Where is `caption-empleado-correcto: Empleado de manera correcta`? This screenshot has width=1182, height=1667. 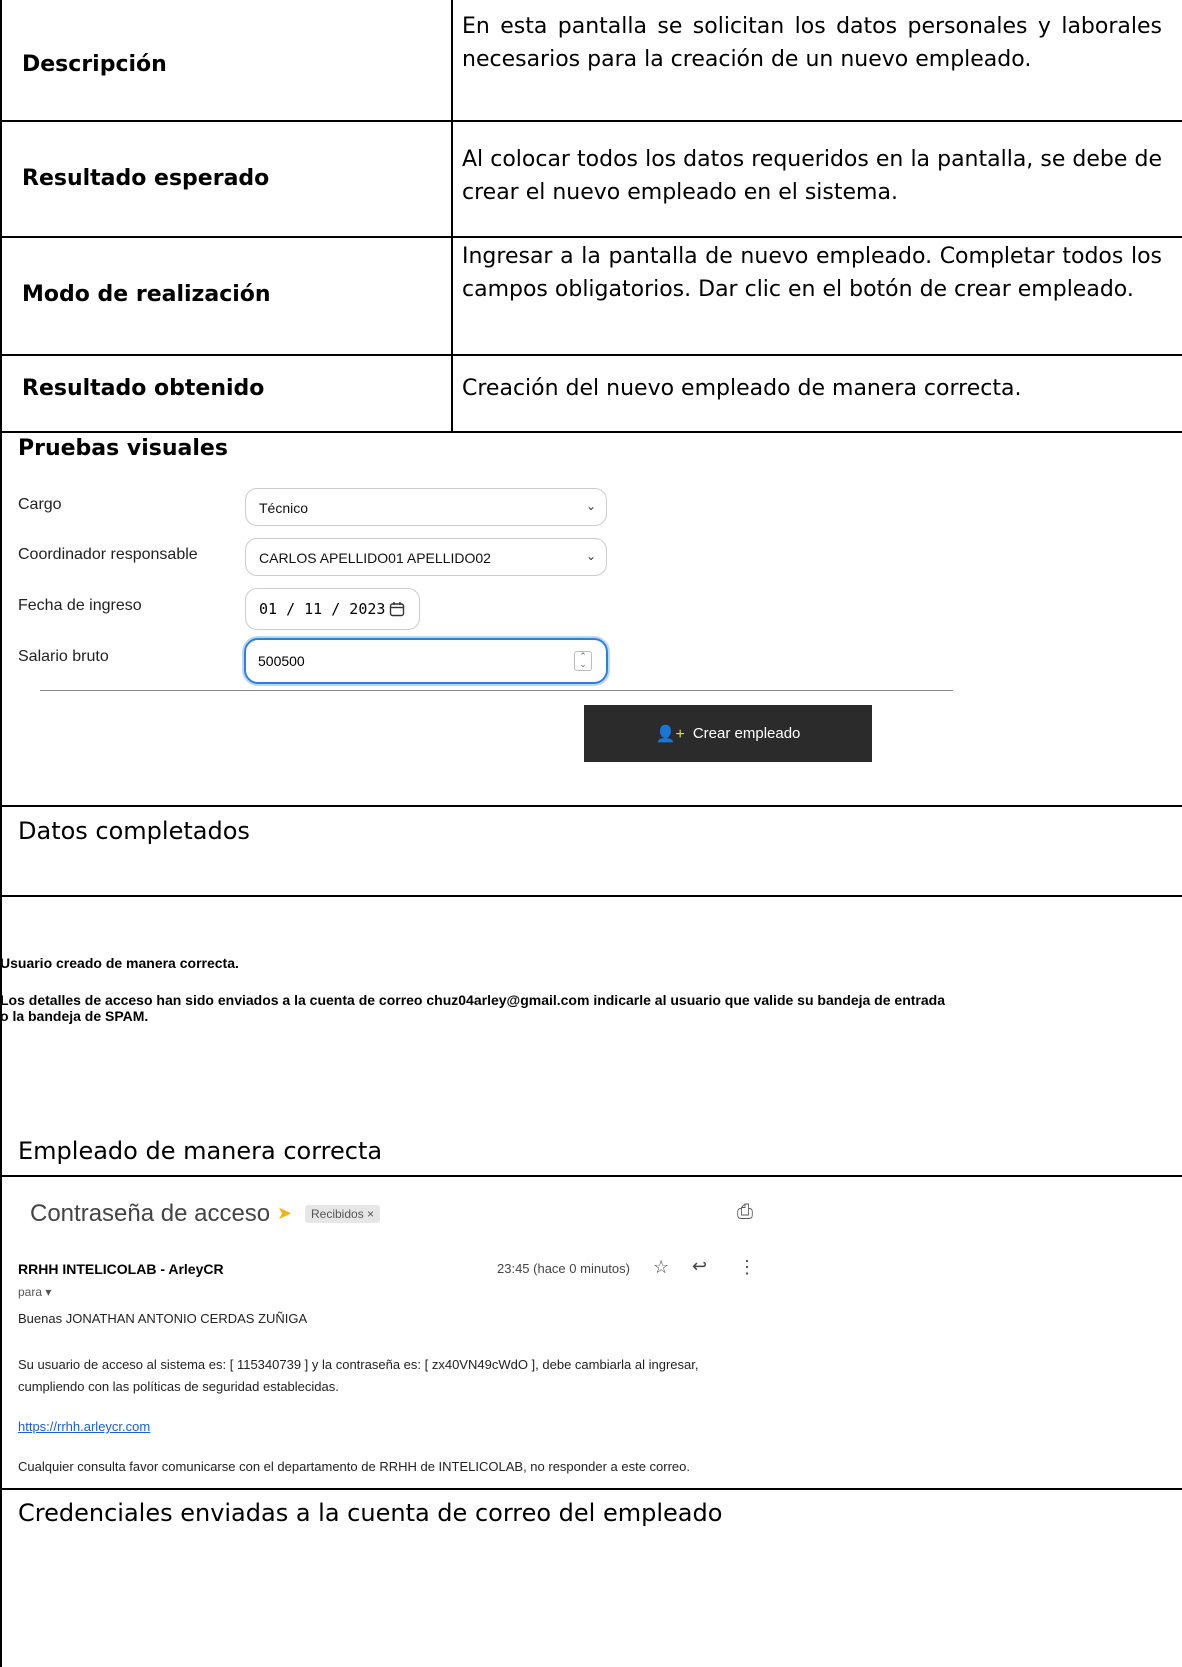 caption-empleado-correcto: Empleado de manera correcta is located at coordinates (200, 1151).